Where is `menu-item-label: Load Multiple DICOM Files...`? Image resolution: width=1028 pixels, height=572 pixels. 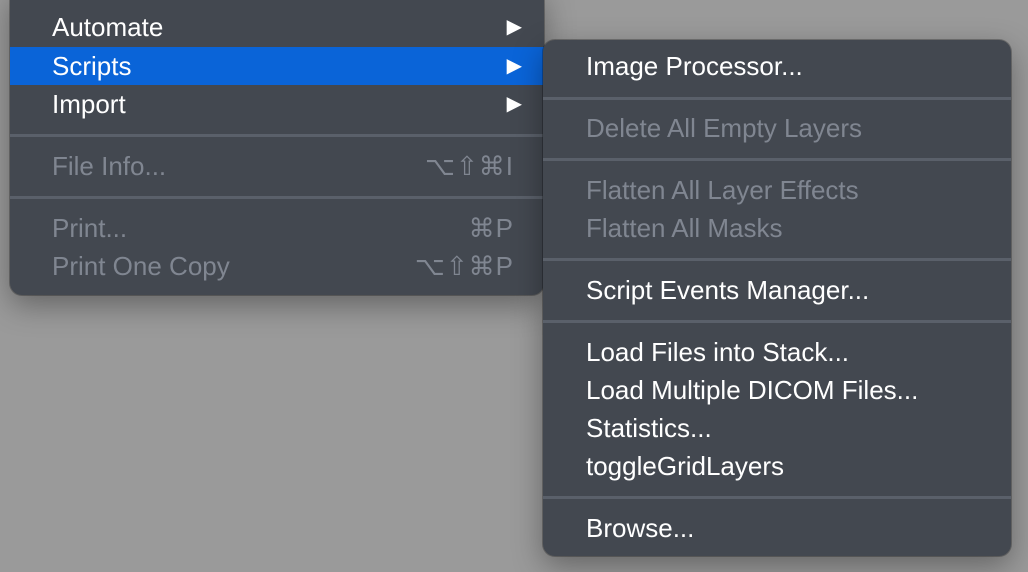
menu-item-label: Load Multiple DICOM Files... is located at coordinates (752, 390).